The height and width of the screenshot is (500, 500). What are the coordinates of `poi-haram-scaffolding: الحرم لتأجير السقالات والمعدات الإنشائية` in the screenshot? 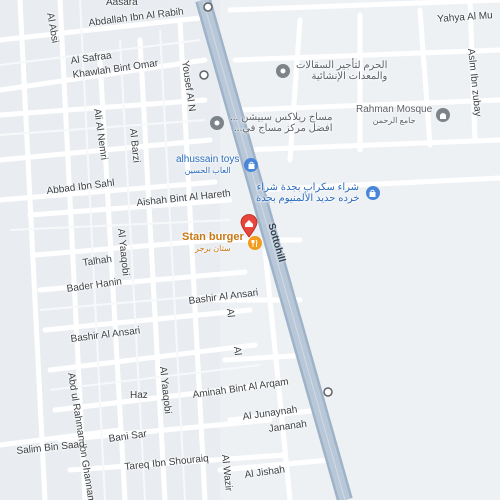 It's located at (331, 71).